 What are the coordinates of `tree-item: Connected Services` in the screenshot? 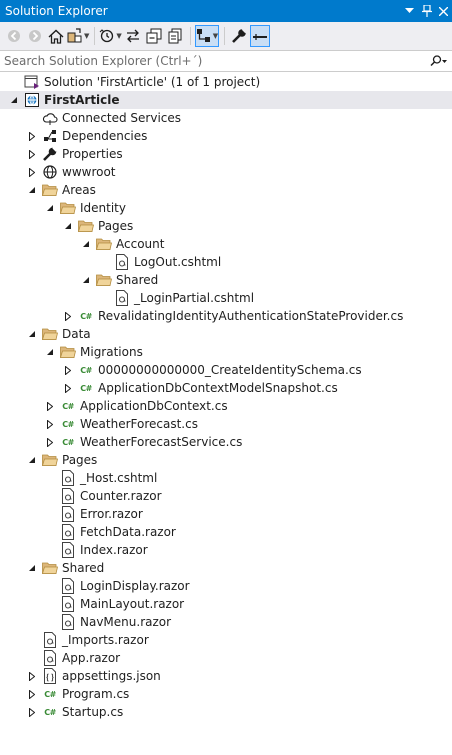 It's located at (226, 118).